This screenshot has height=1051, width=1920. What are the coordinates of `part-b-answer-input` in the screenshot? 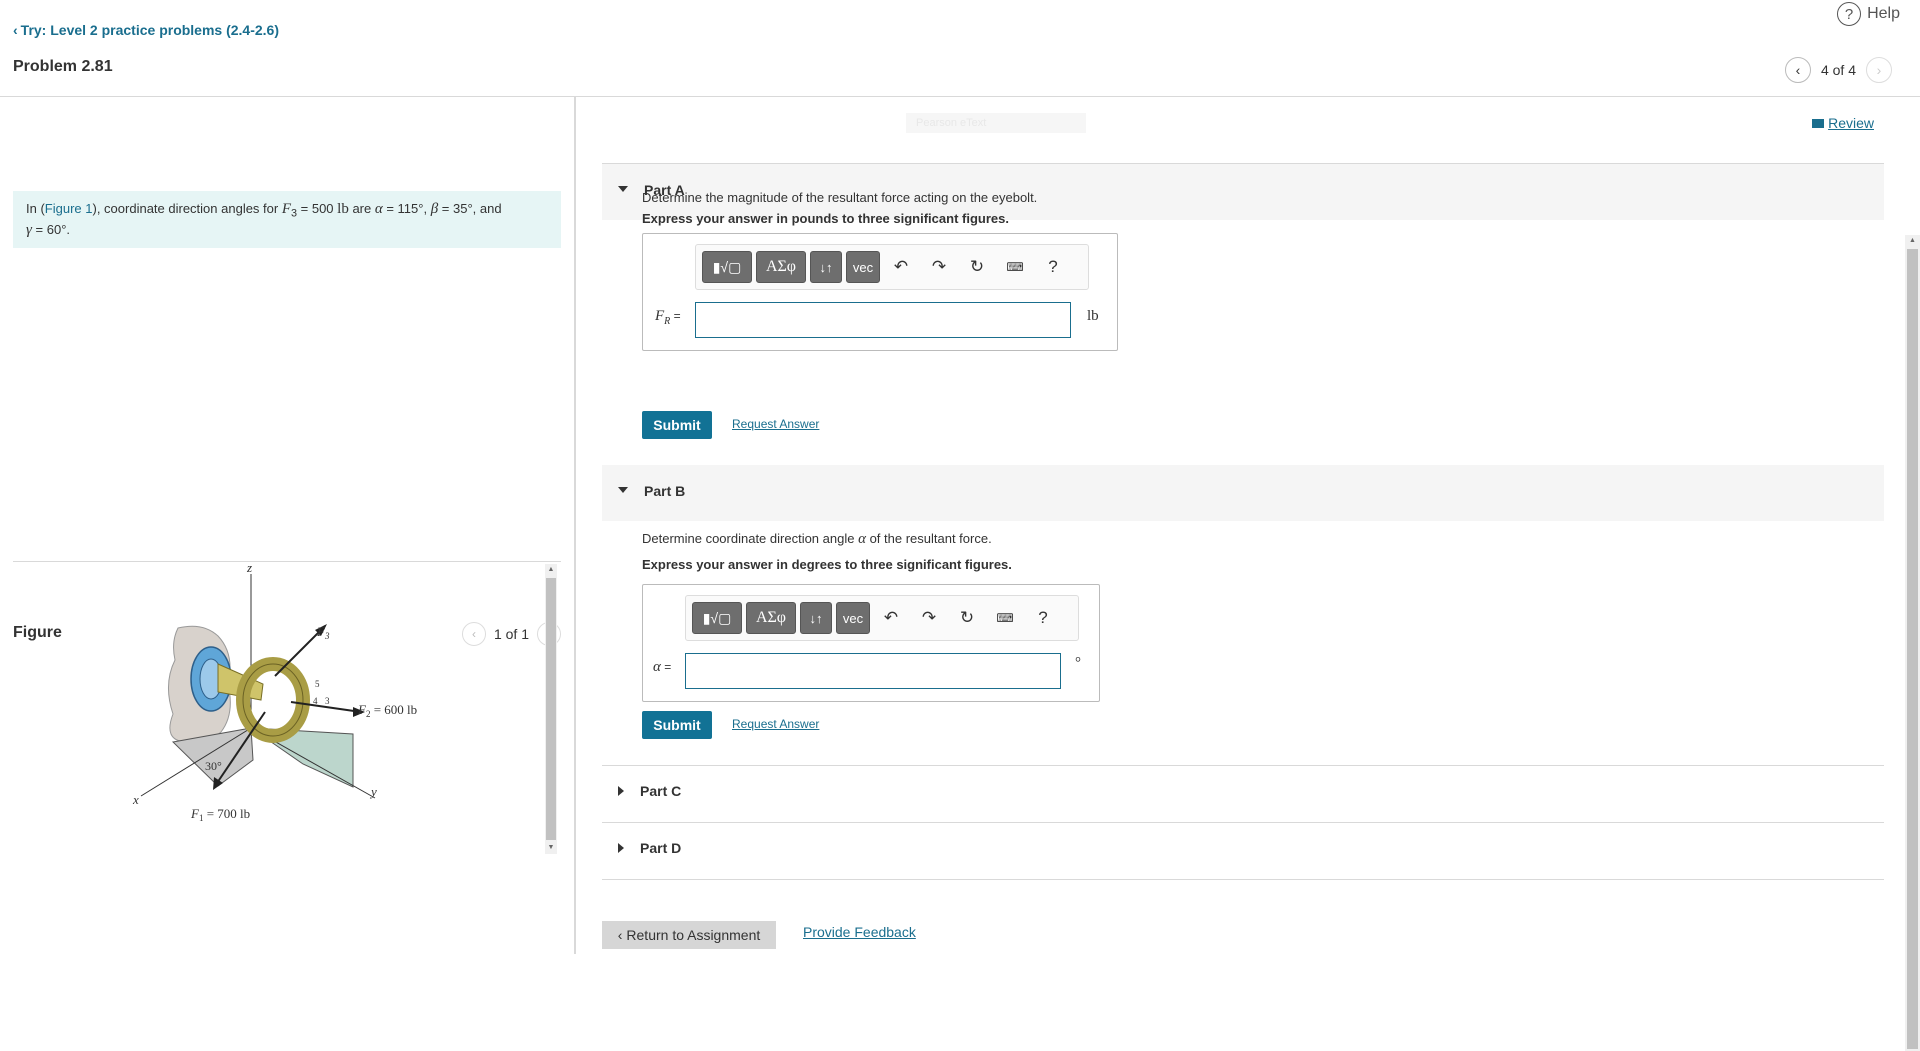 It's located at (873, 671).